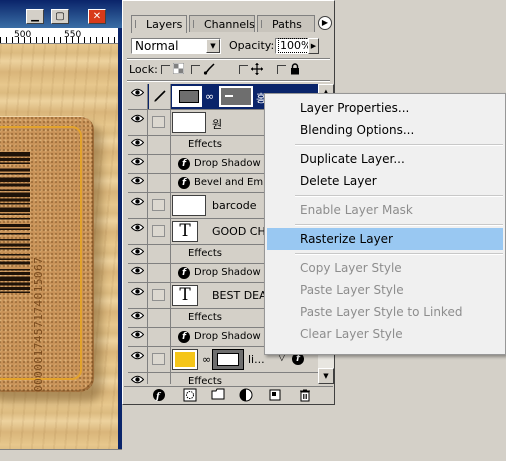  I want to click on layer-name: barcode, so click(234, 205).